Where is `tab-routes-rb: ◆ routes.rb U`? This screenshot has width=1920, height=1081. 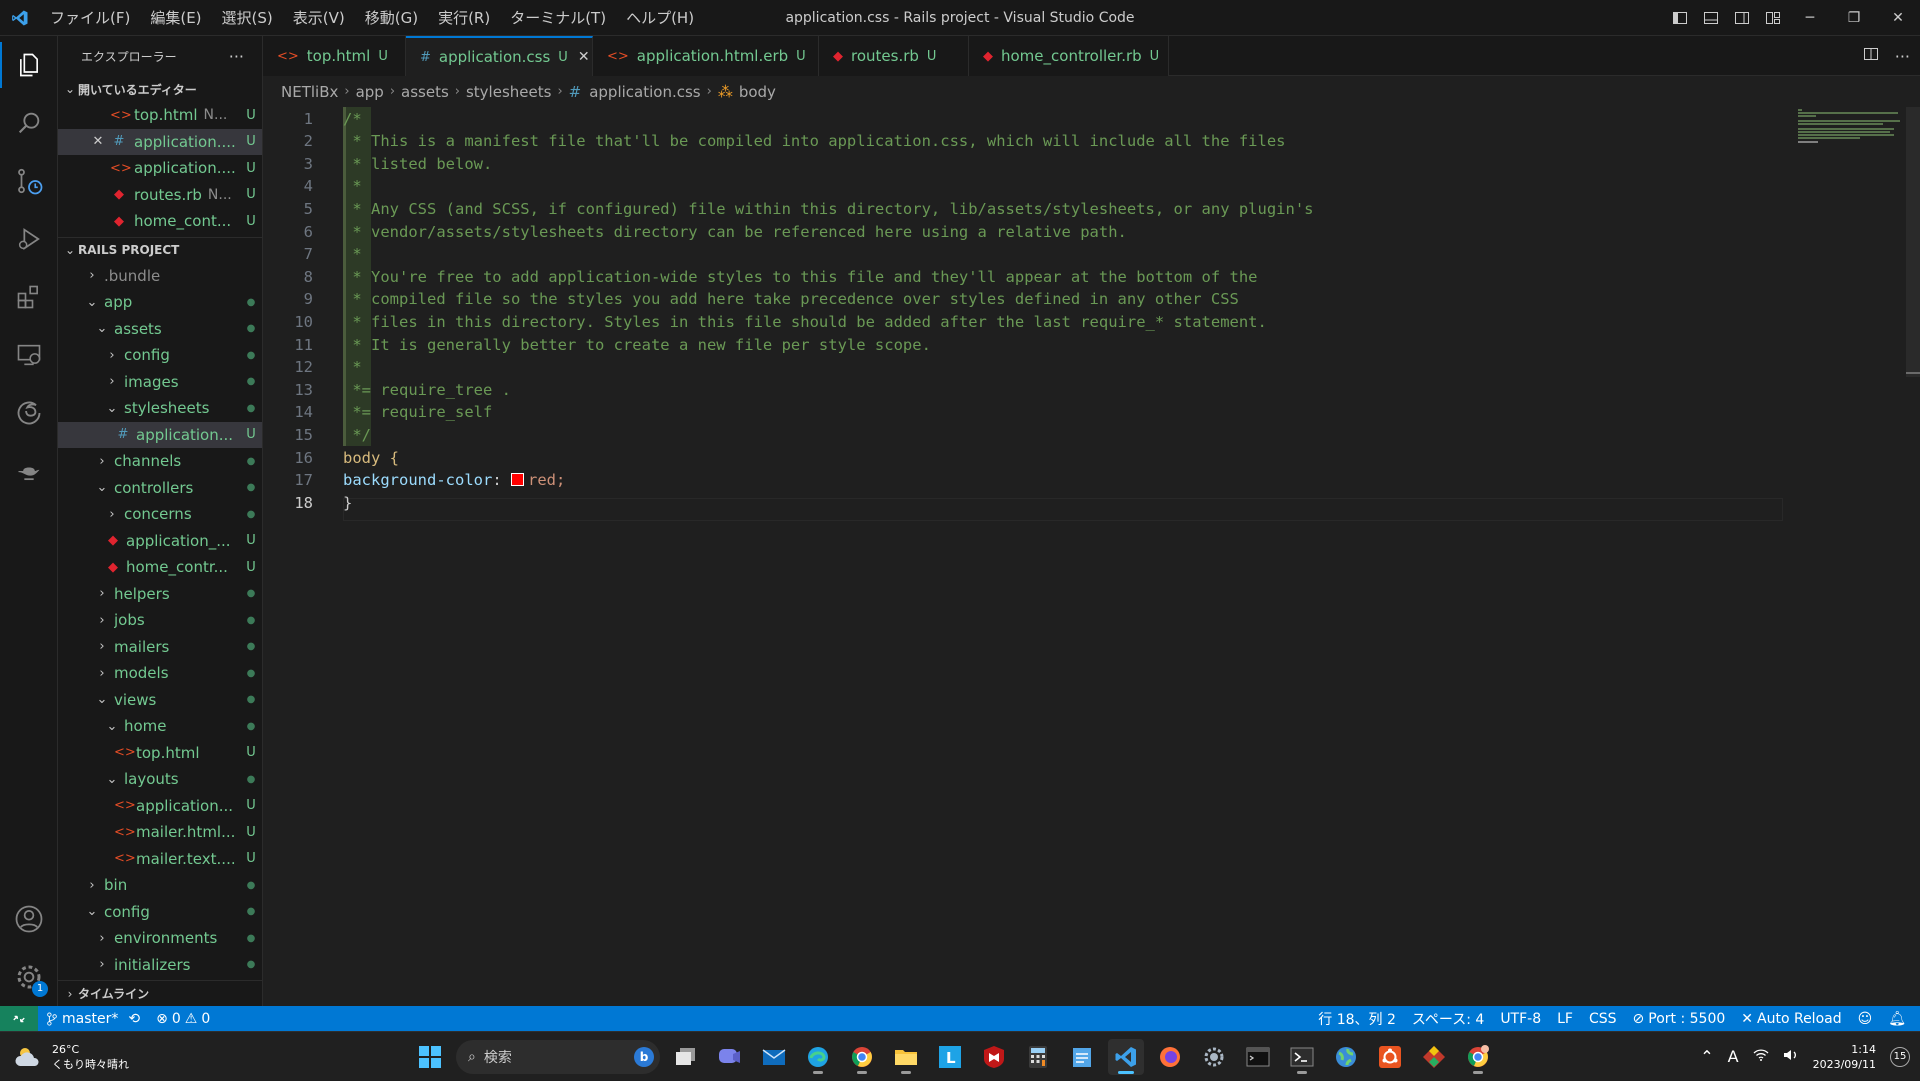 tab-routes-rb: ◆ routes.rb U is located at coordinates (894, 56).